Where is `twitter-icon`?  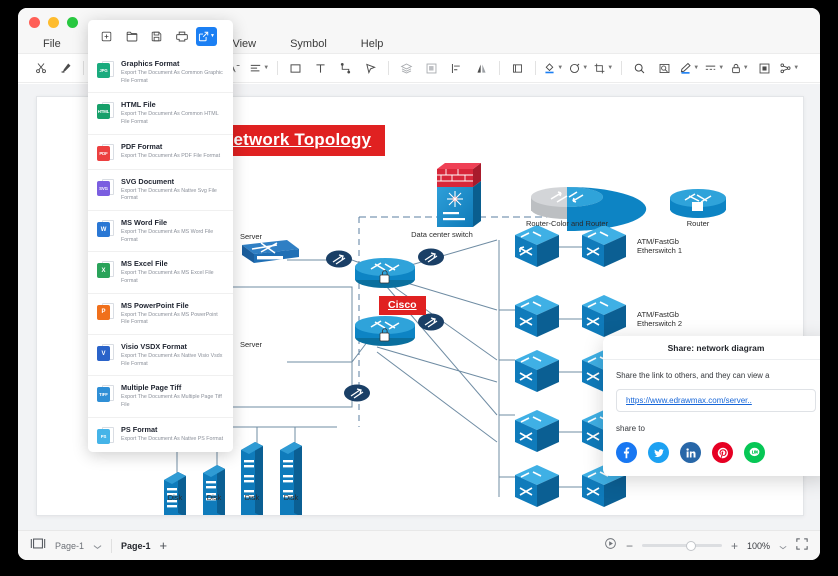
twitter-icon is located at coordinates (658, 452).